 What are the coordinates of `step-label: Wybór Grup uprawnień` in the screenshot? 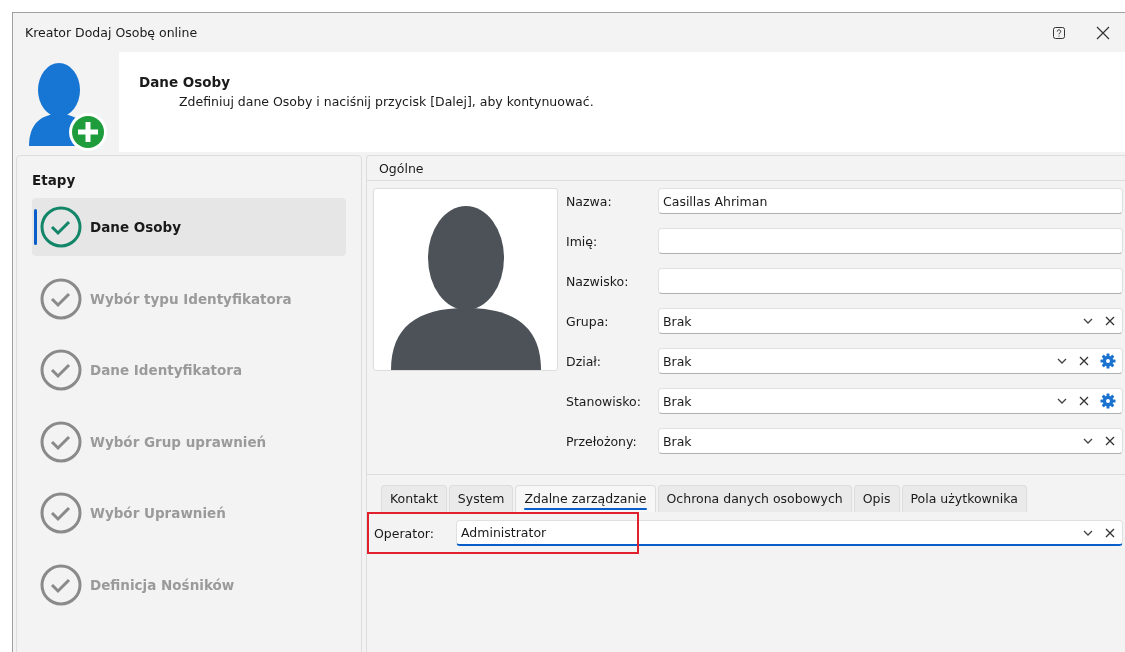 It's located at (178, 441).